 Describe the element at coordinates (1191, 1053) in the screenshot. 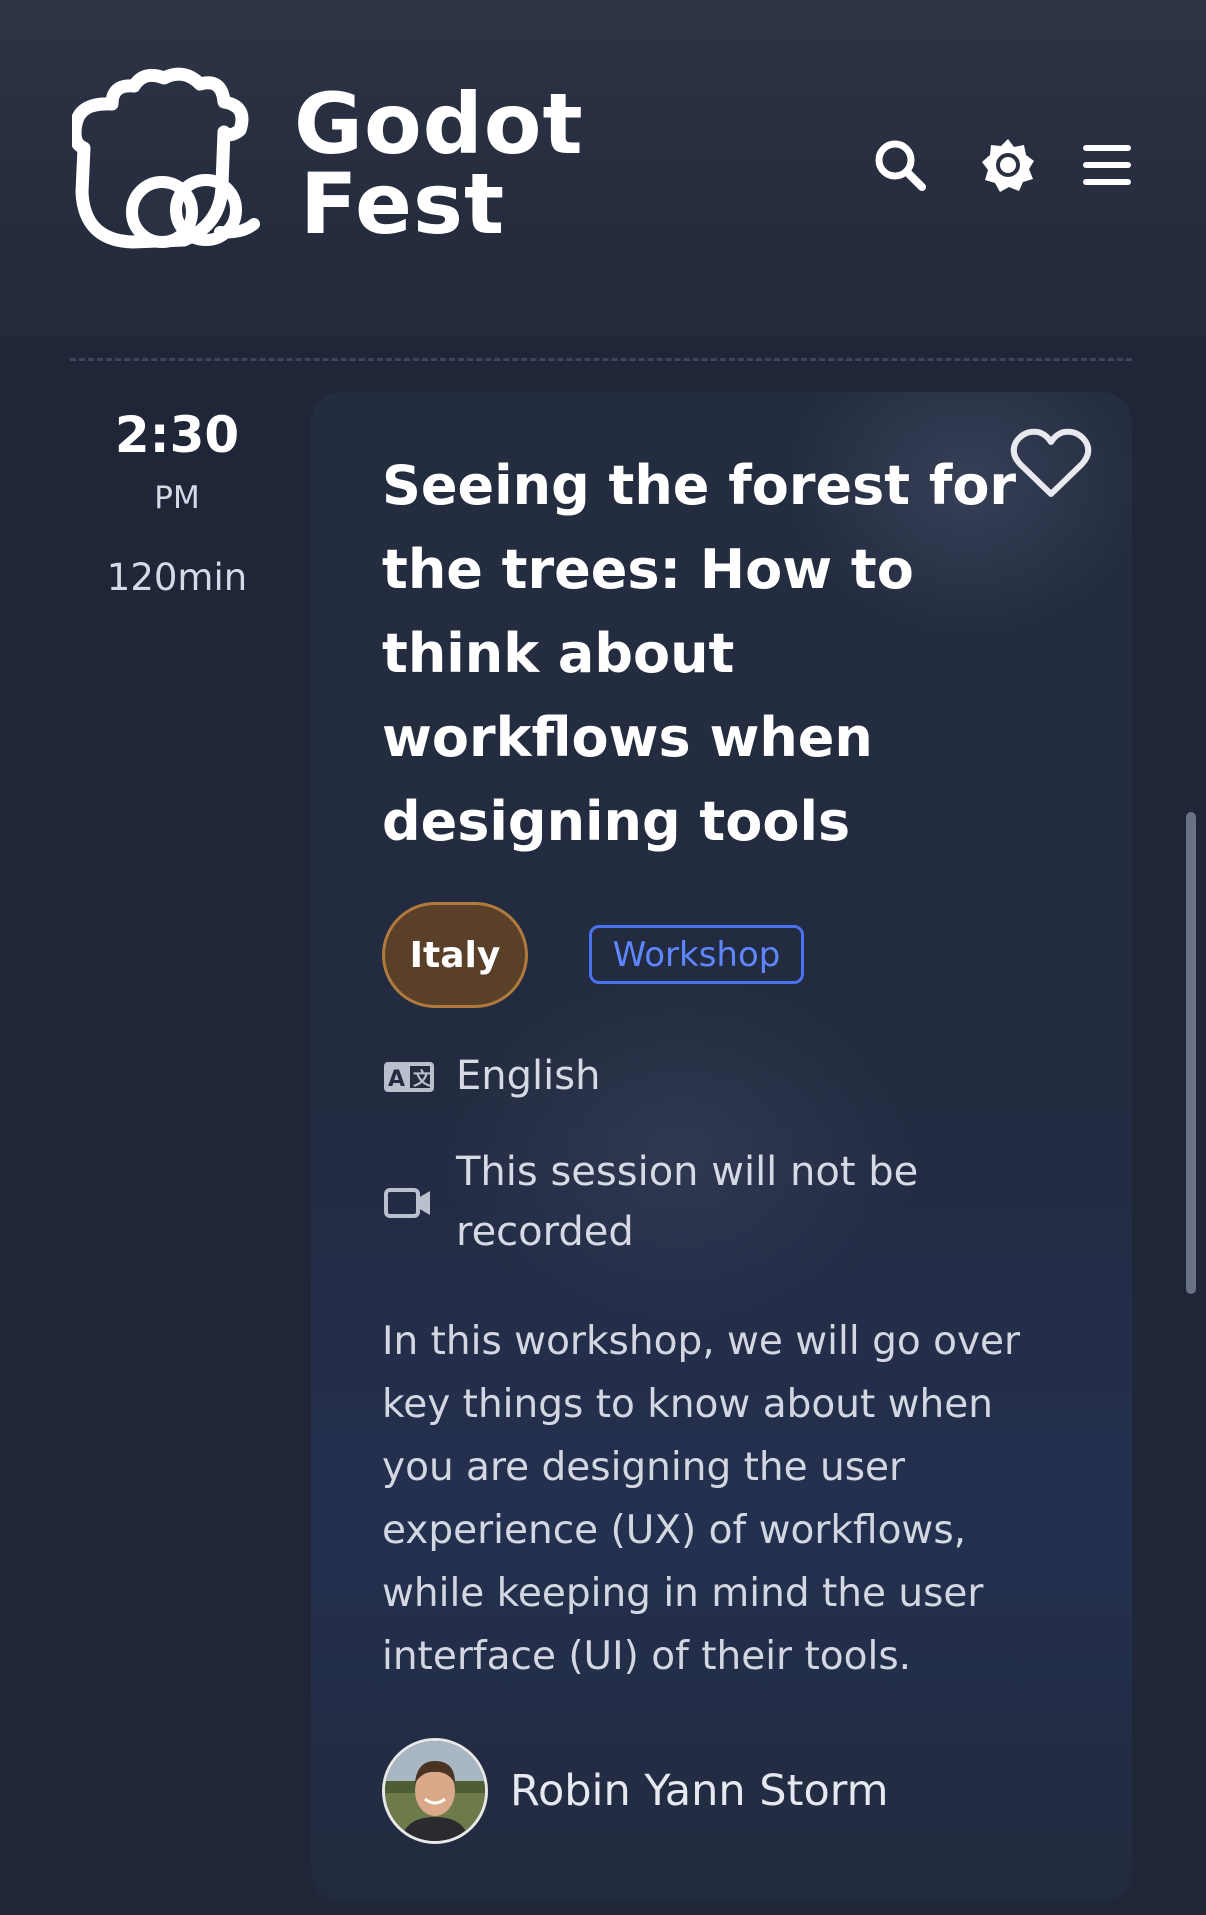

I see `scrollbar` at that location.